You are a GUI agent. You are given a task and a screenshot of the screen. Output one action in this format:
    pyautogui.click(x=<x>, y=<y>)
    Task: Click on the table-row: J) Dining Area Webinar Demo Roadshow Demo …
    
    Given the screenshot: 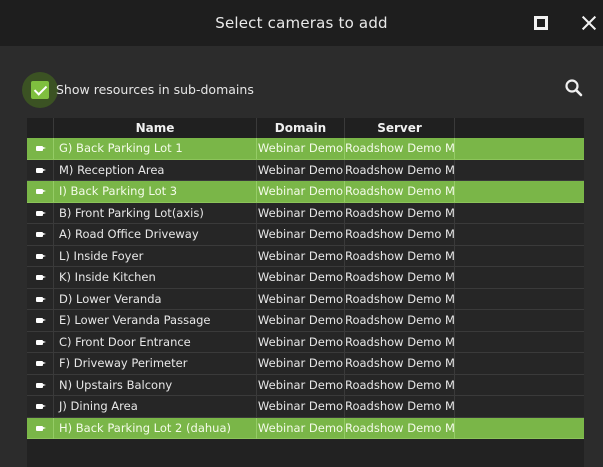 What is the action you would take?
    pyautogui.click(x=305, y=407)
    